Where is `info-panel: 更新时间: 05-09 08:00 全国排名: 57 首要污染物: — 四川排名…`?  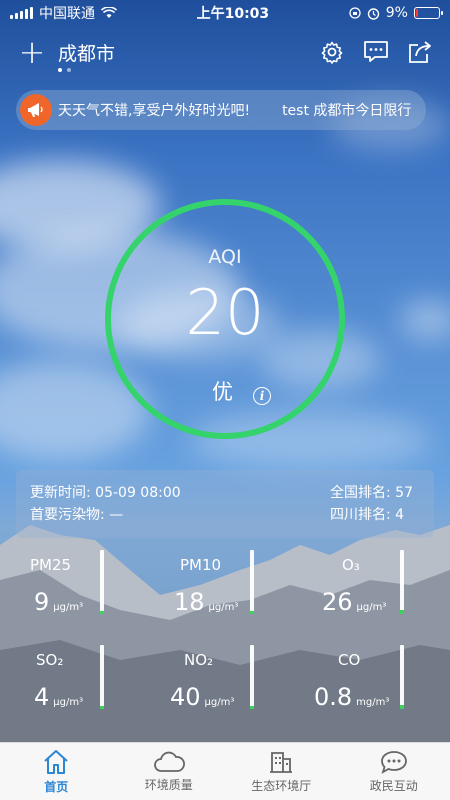
info-panel: 更新时间: 05-09 08:00 全国排名: 57 首要污染物: — 四川排名… is located at coordinates (225, 504).